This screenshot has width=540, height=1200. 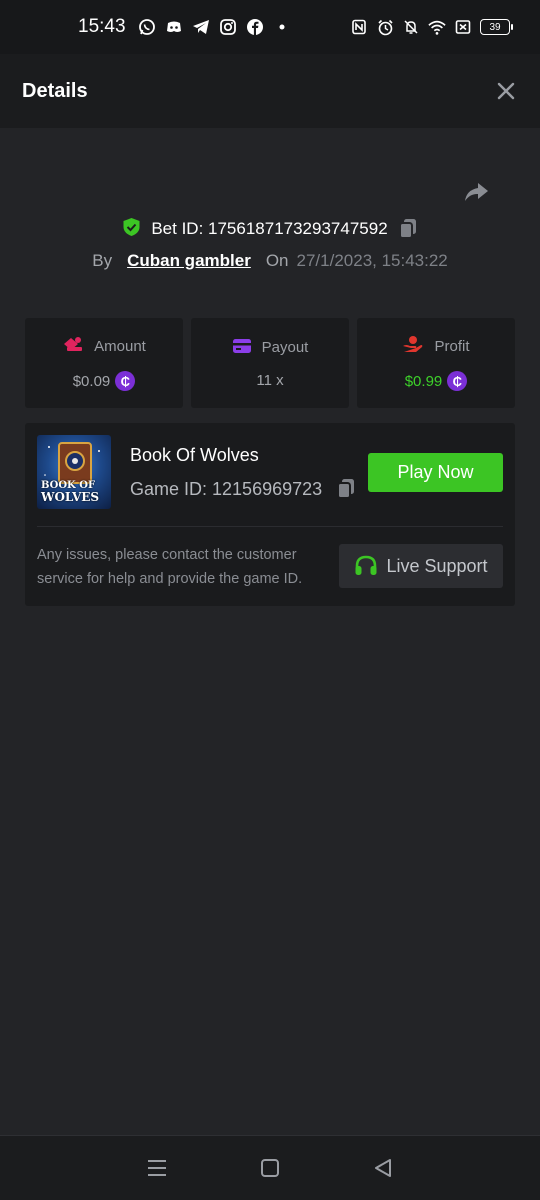 What do you see at coordinates (413, 346) in the screenshot?
I see `profit-icon` at bounding box center [413, 346].